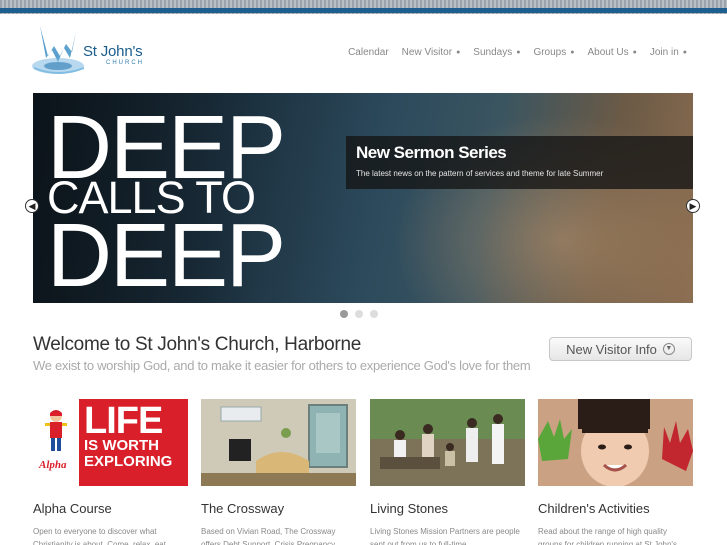 The width and height of the screenshot is (727, 545). What do you see at coordinates (594, 508) in the screenshot?
I see `card-title: Children's Activities` at bounding box center [594, 508].